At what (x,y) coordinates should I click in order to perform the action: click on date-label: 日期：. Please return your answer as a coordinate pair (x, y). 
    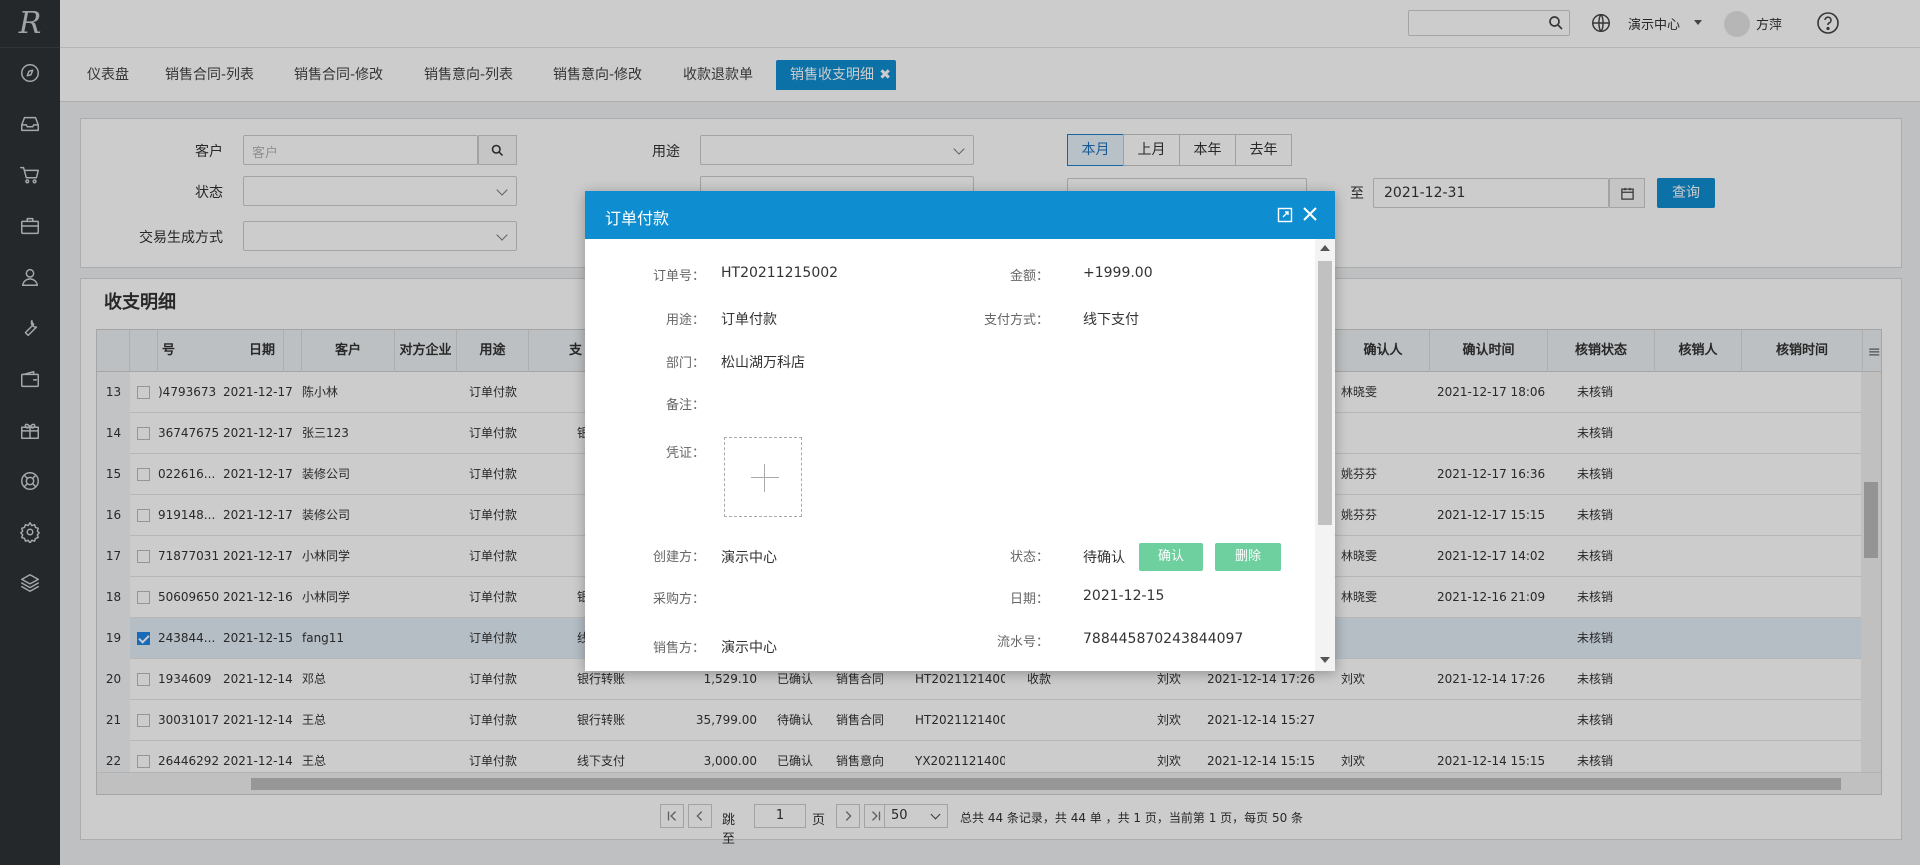
    Looking at the image, I should click on (1029, 599).